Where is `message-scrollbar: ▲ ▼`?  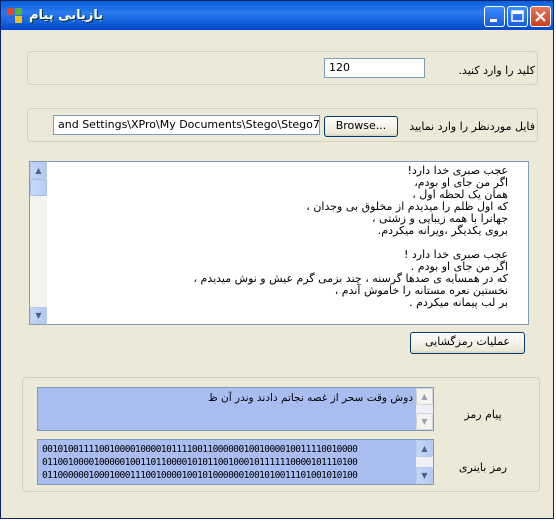 message-scrollbar: ▲ ▼ is located at coordinates (424, 409).